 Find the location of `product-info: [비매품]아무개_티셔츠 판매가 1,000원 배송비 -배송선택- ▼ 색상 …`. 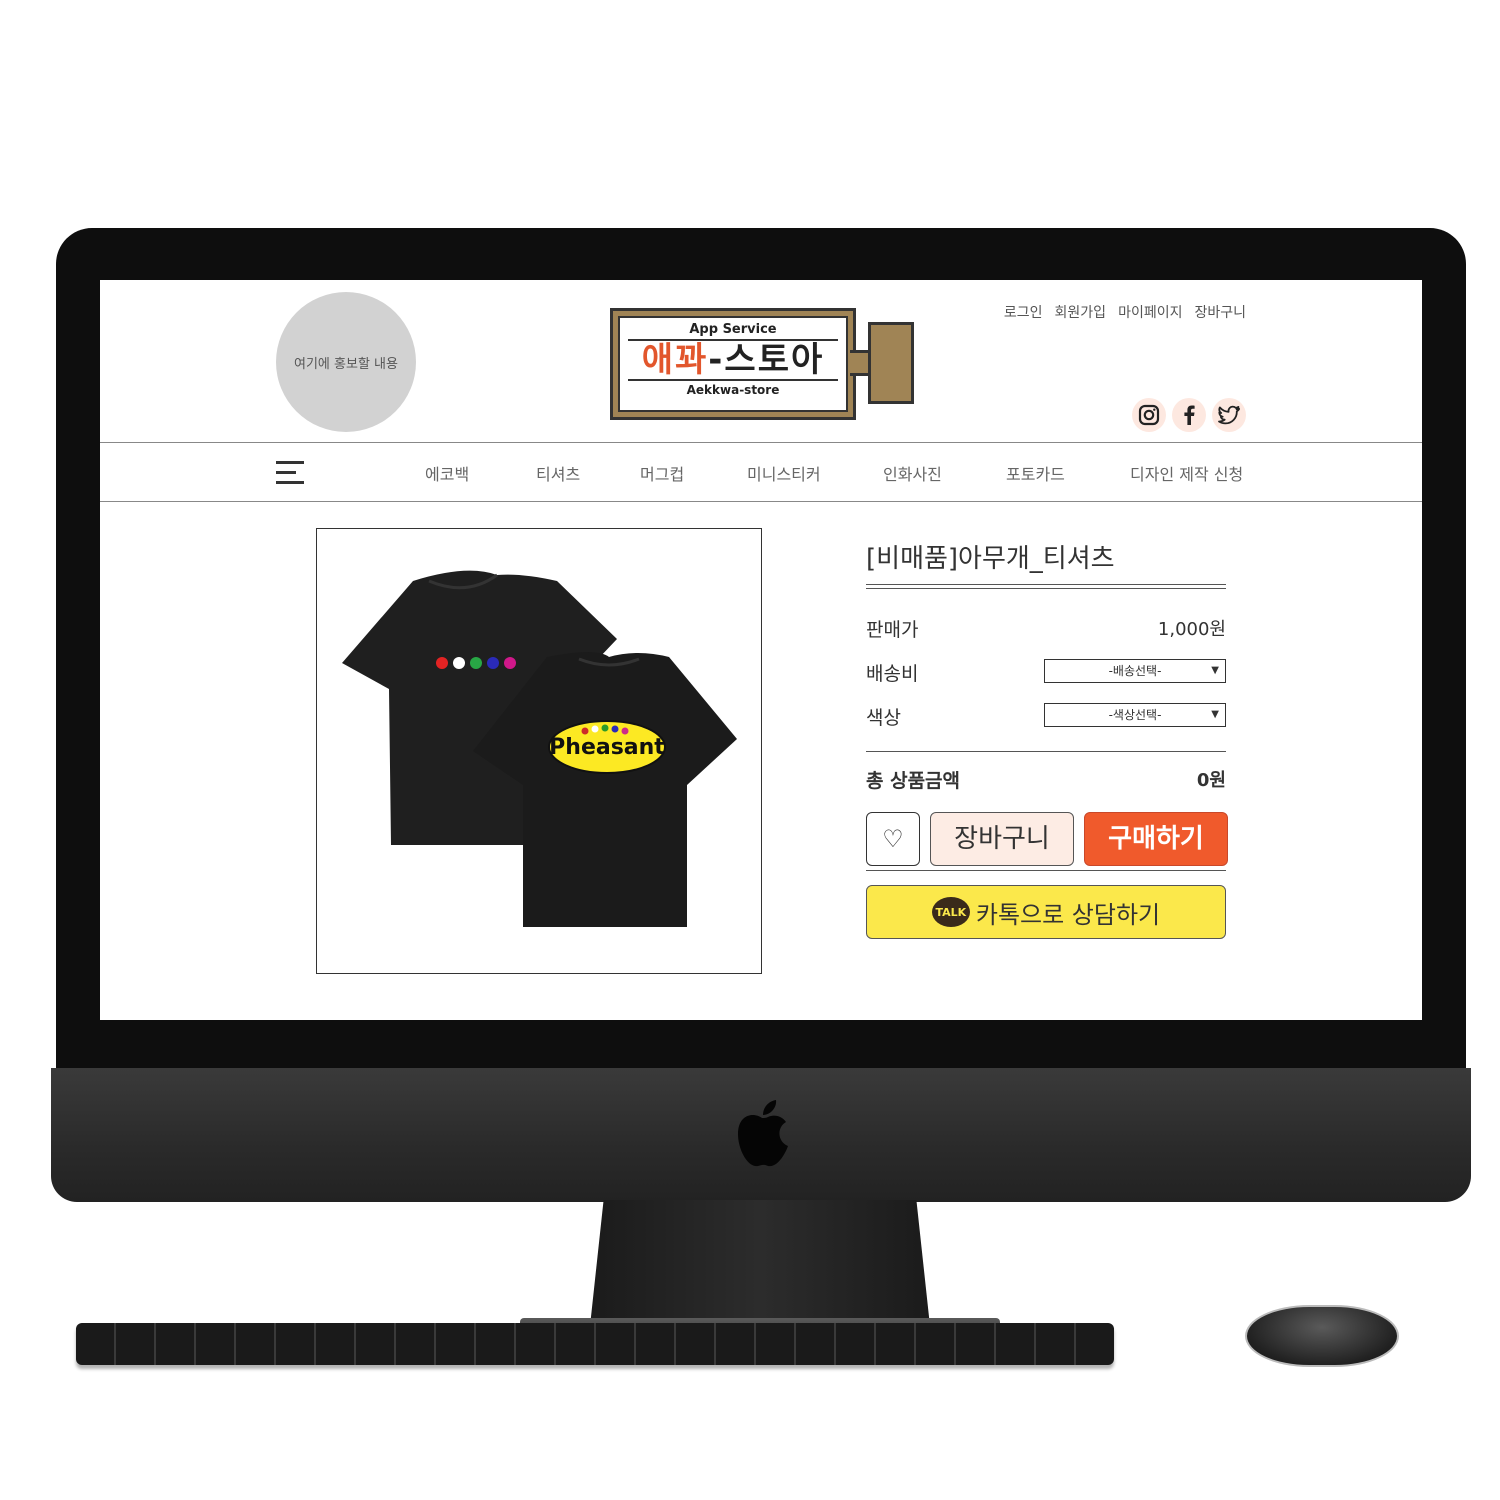

product-info: [비매품]아무개_티셔츠 판매가 1,000원 배송비 -배송선택- ▼ 색상 … is located at coordinates (1047, 738).